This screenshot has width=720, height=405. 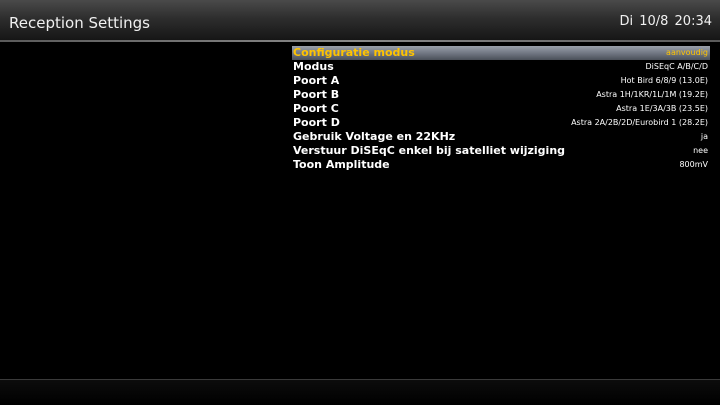 I want to click on menu-item-label: Poort C, so click(x=316, y=108).